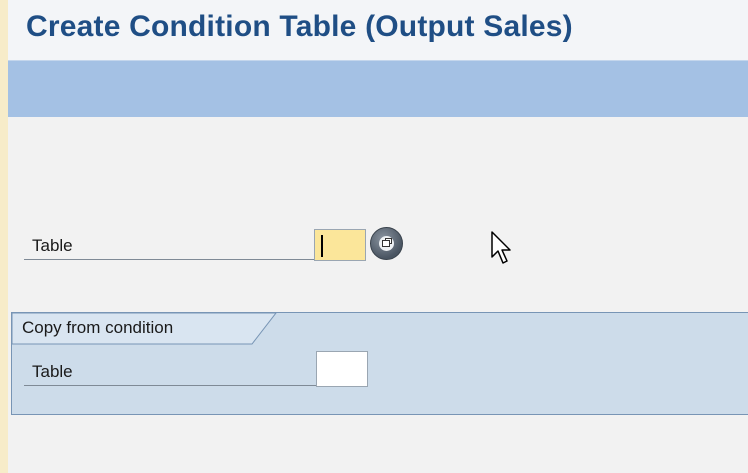 This screenshot has height=473, width=748. What do you see at coordinates (342, 369) in the screenshot?
I see `copy-table-input` at bounding box center [342, 369].